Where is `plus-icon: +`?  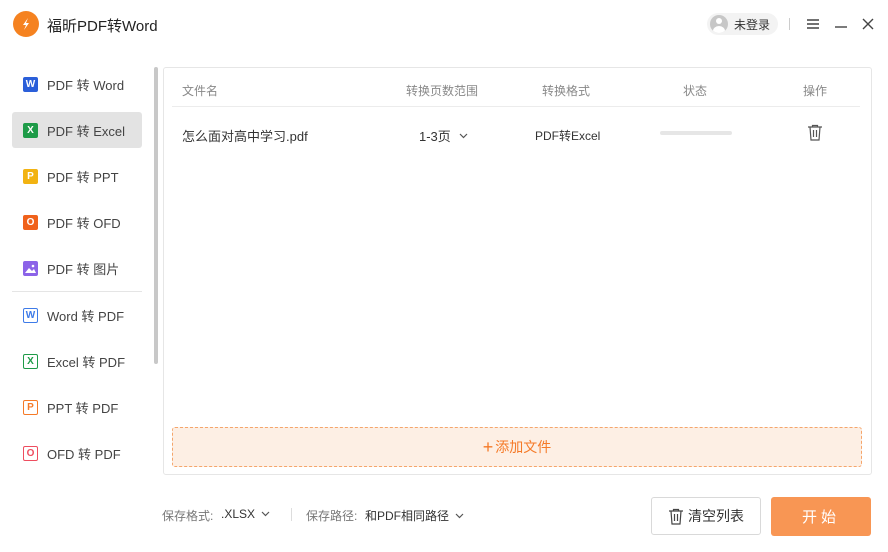 plus-icon: + is located at coordinates (488, 447).